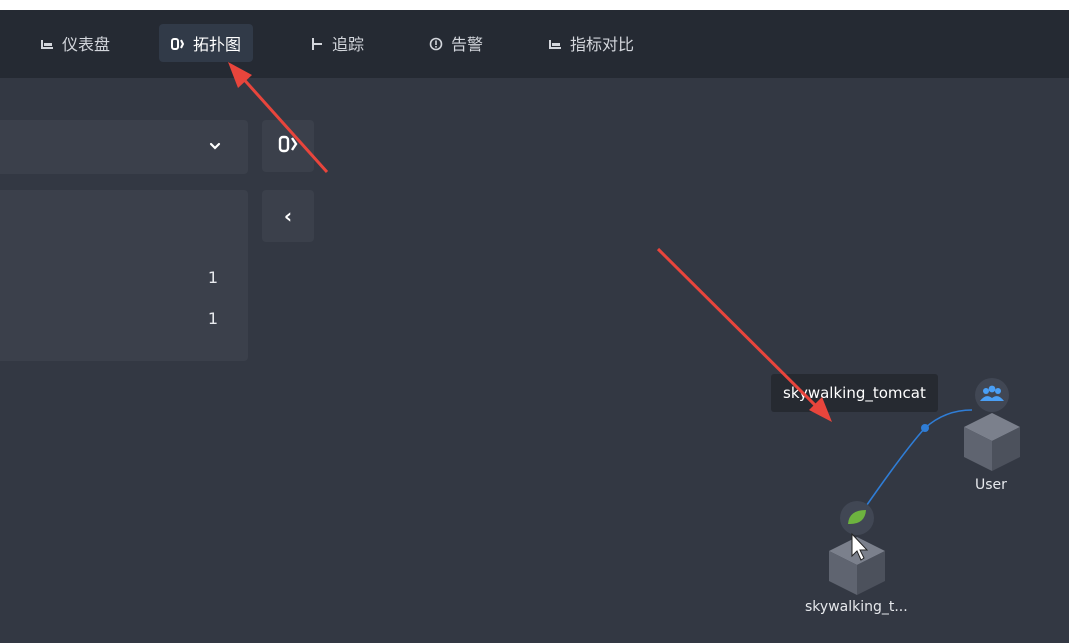 The image size is (1069, 643). I want to click on topology-edge, so click(917, 461).